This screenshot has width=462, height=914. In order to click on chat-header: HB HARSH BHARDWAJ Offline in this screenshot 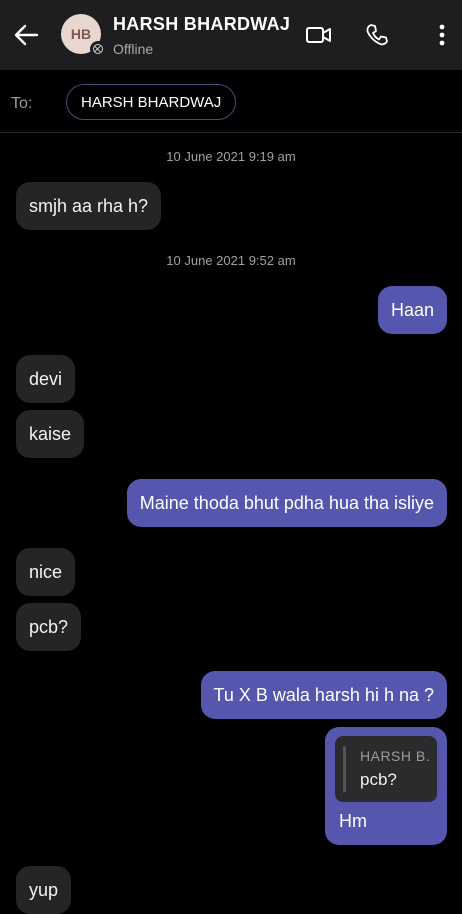, I will do `click(231, 35)`.